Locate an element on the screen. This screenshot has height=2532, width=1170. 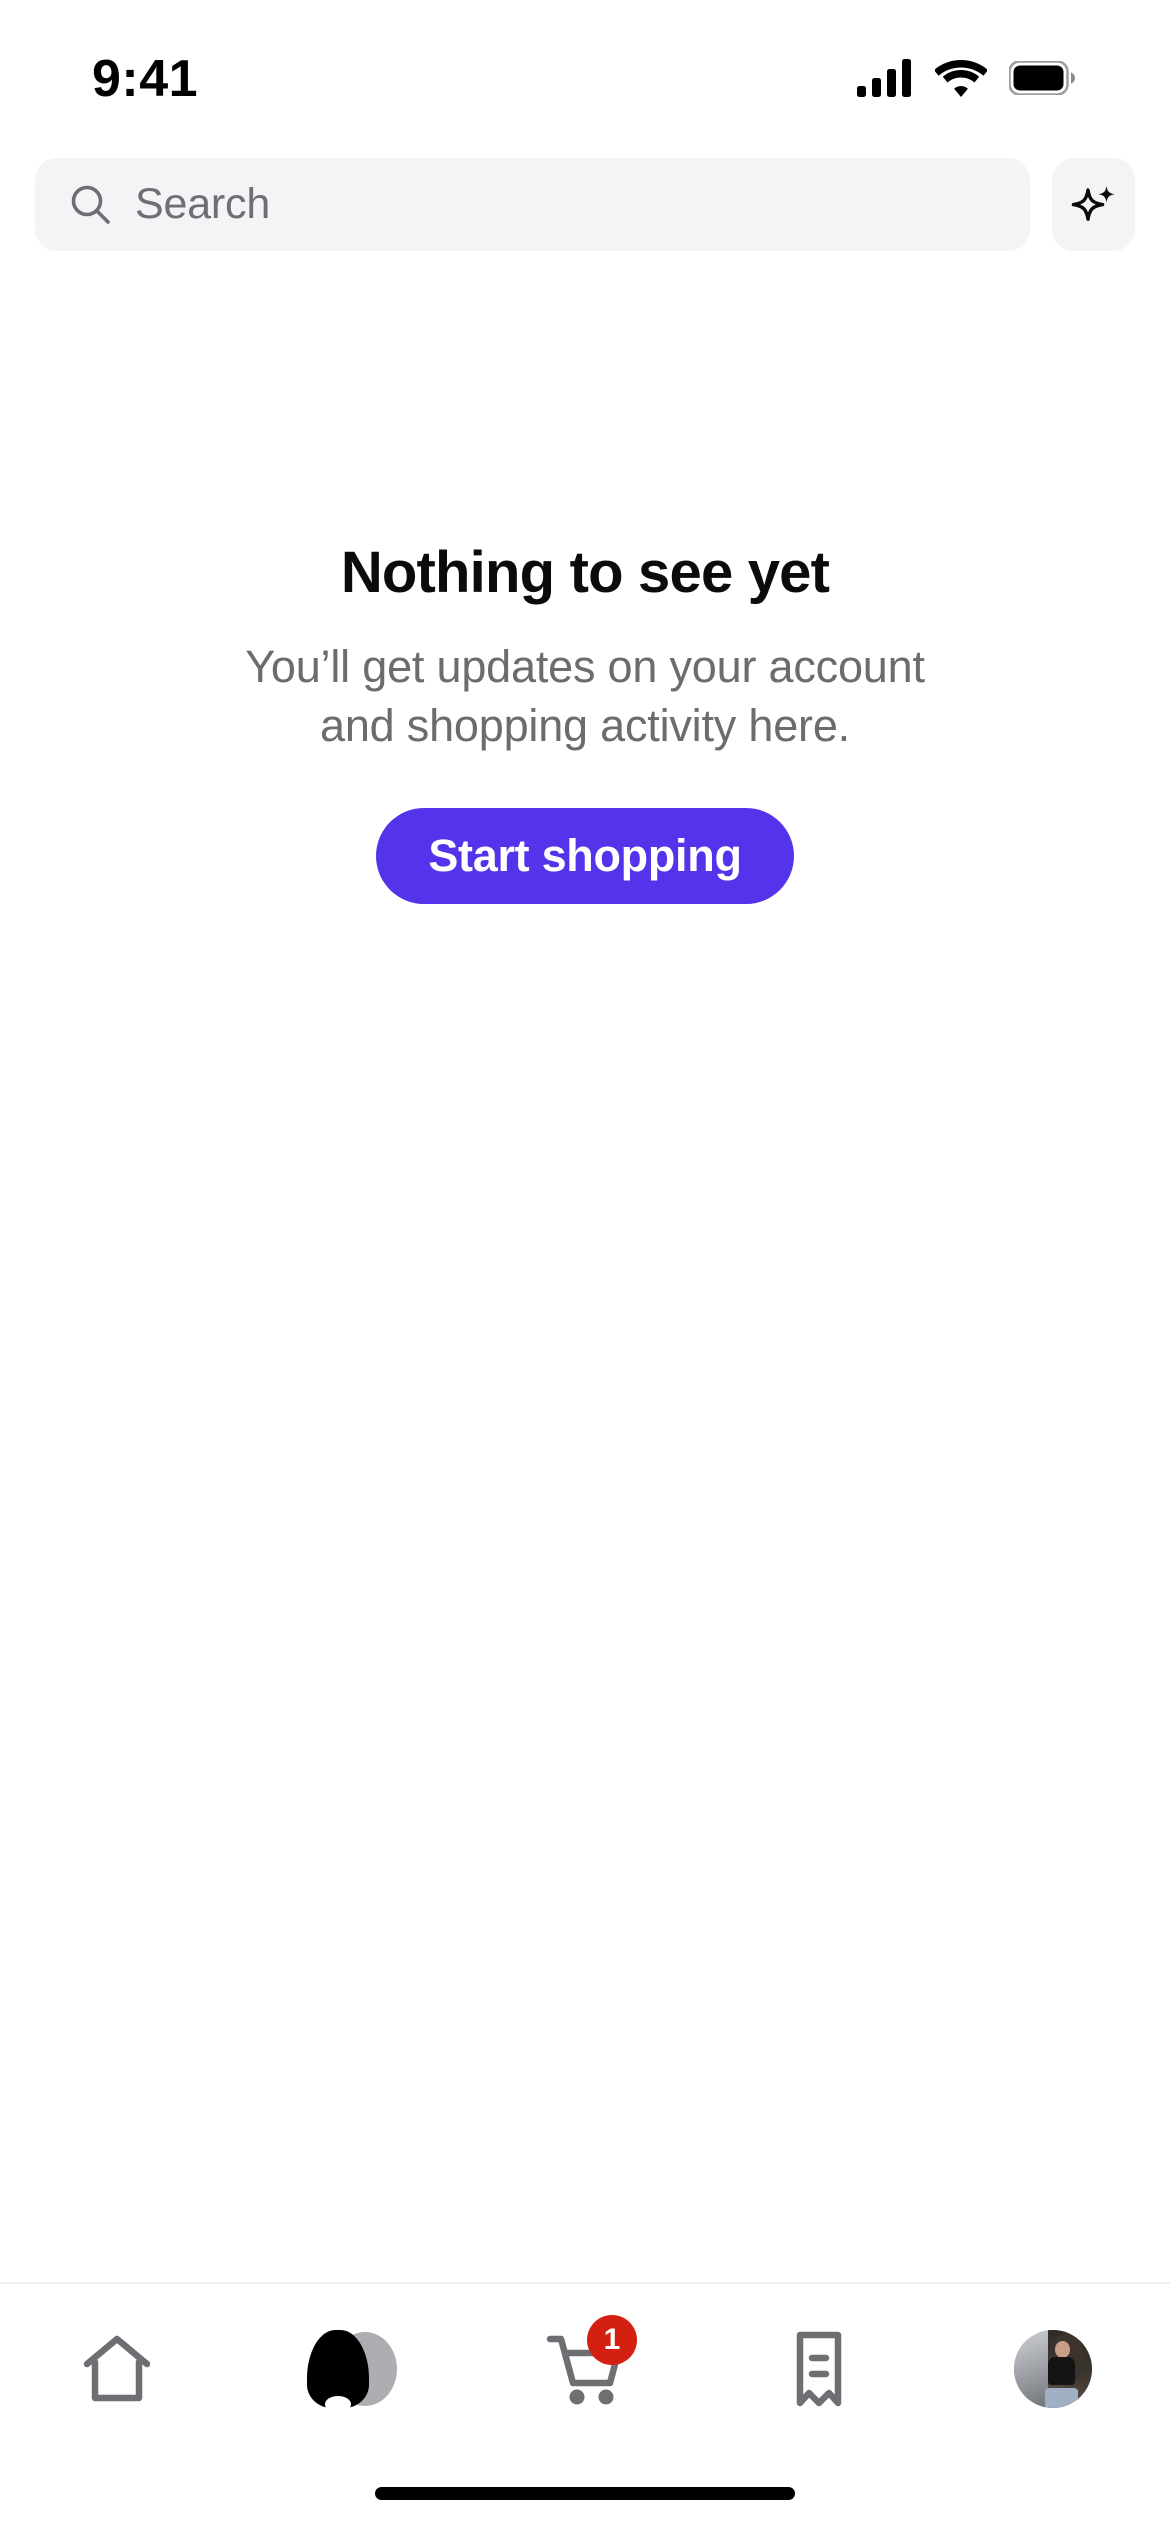
home-indicator-area is located at coordinates (585, 2493).